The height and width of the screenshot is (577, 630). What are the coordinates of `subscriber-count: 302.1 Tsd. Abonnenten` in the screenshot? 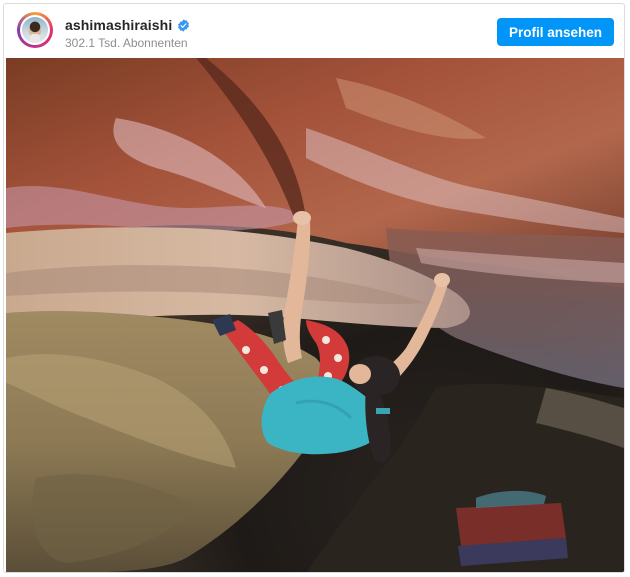 It's located at (126, 43).